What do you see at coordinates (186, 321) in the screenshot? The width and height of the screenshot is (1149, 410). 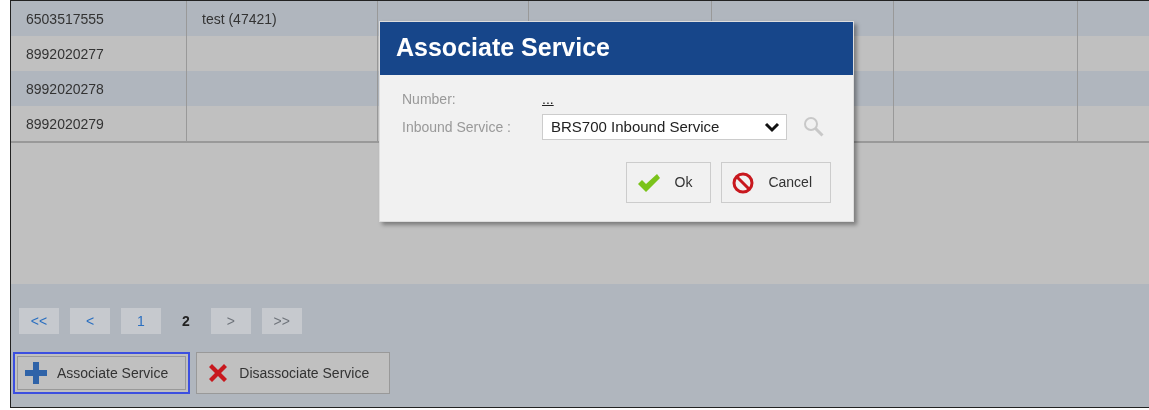 I see `page-button: 2` at bounding box center [186, 321].